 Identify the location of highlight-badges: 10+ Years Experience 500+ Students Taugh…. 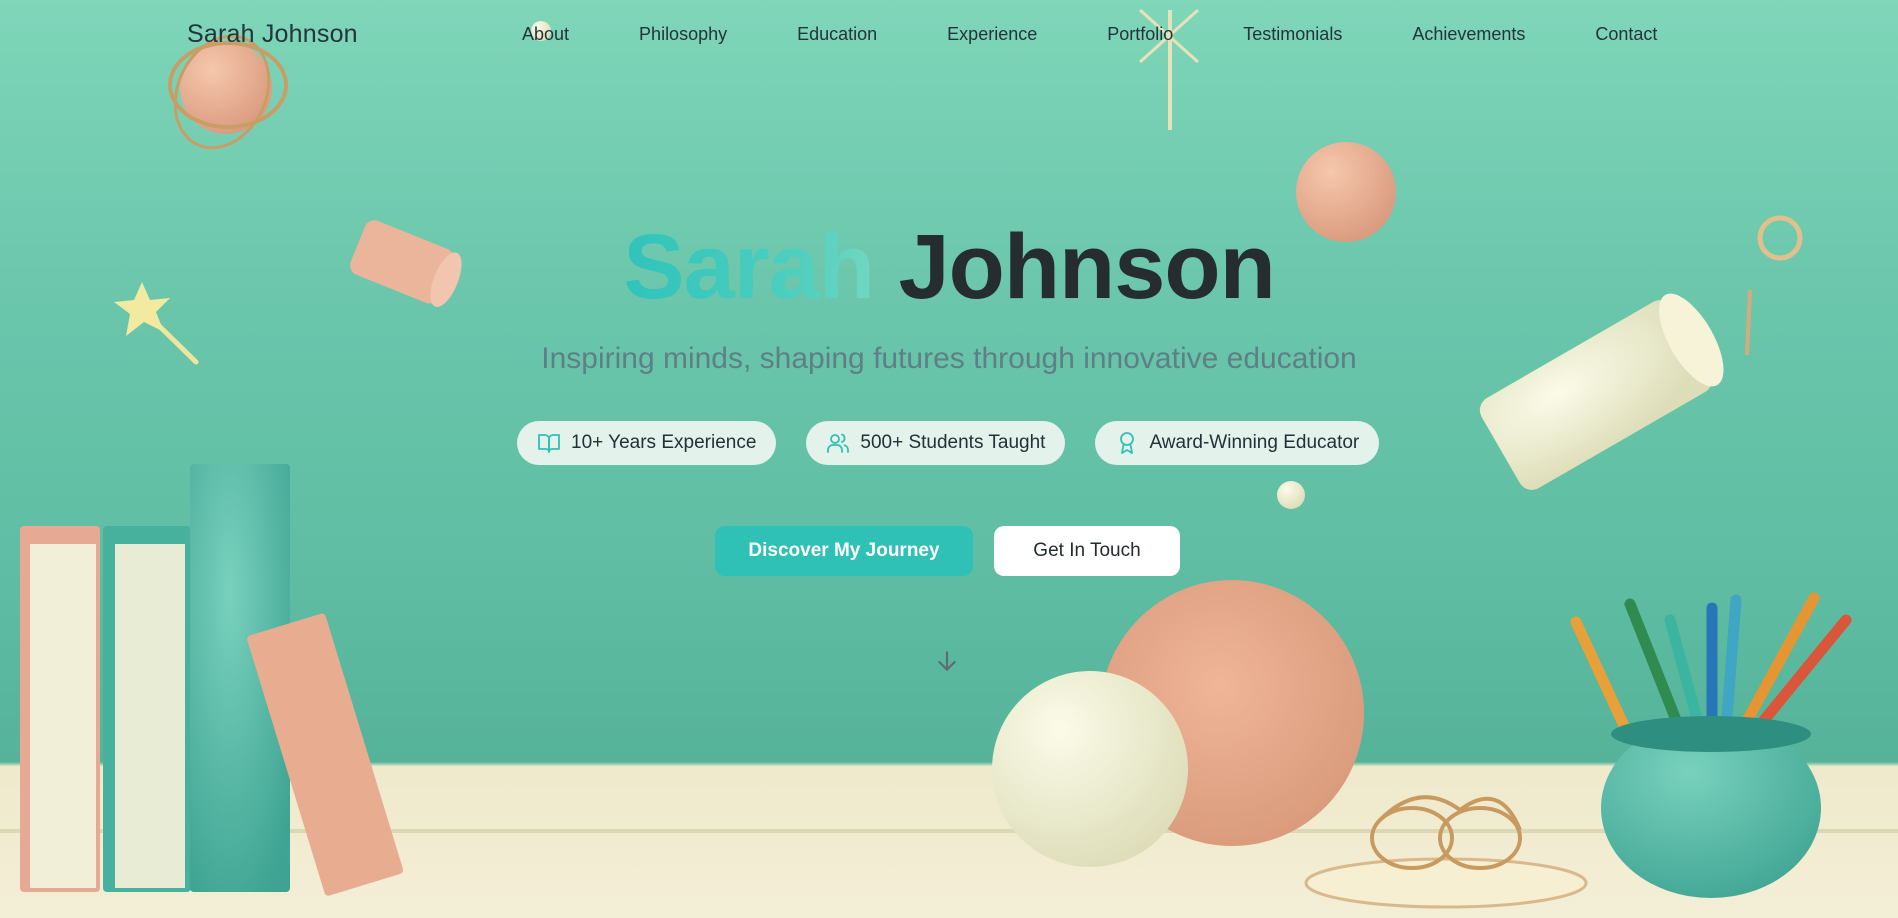
(948, 443).